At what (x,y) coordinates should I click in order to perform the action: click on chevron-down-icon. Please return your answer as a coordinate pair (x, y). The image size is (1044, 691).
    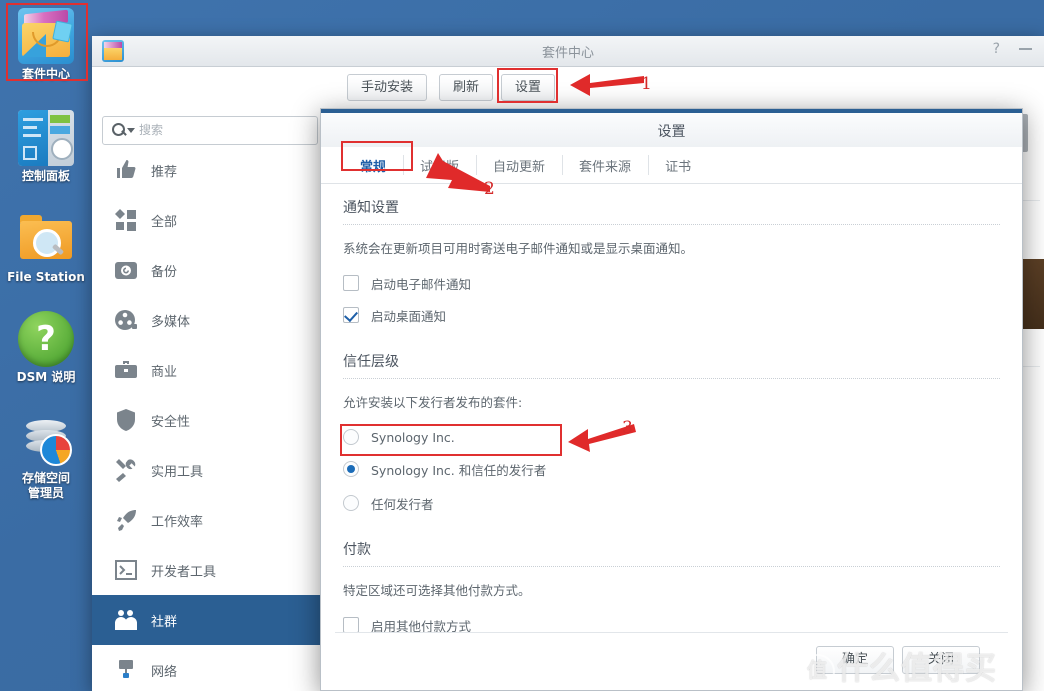
    Looking at the image, I should click on (131, 130).